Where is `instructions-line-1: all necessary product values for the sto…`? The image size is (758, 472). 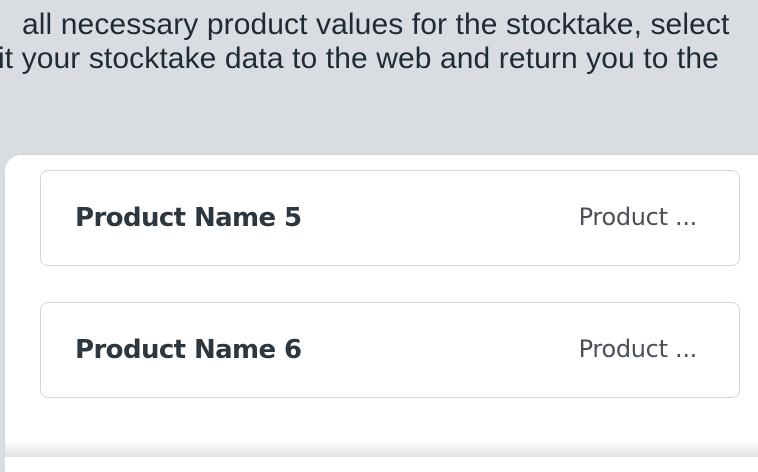 instructions-line-1: all necessary product values for the sto… is located at coordinates (376, 24).